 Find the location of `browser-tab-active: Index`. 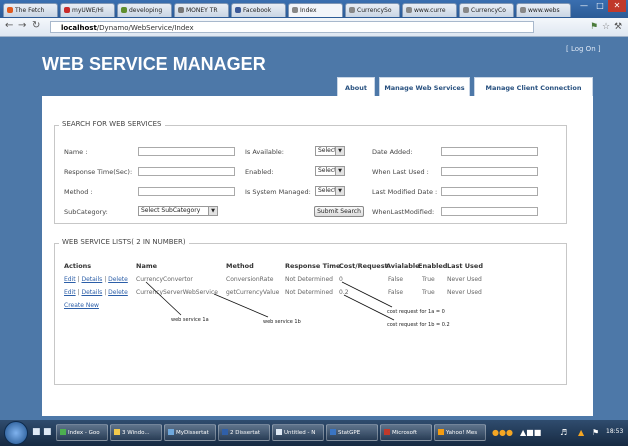

browser-tab-active: Index is located at coordinates (315, 10).